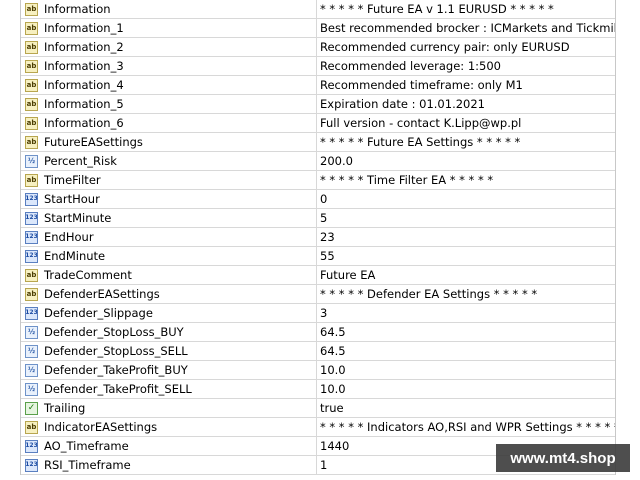 This screenshot has height=480, width=640. What do you see at coordinates (466, 85) in the screenshot?
I see `param-value: Recommended timeframe: only M1` at bounding box center [466, 85].